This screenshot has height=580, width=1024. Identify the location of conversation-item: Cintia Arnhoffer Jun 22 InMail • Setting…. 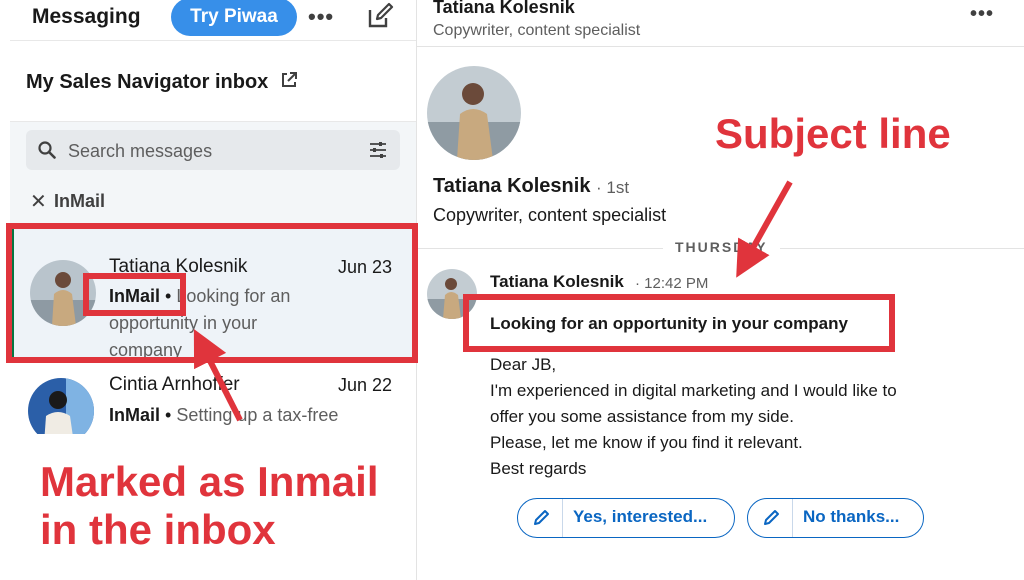
(213, 403).